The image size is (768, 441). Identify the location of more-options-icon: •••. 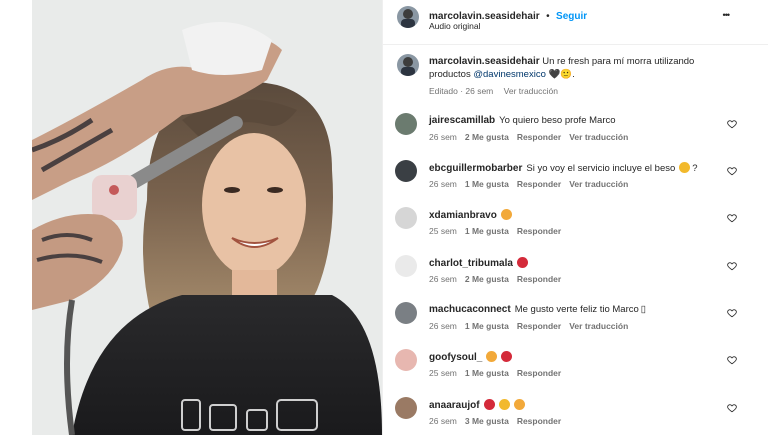
(727, 15).